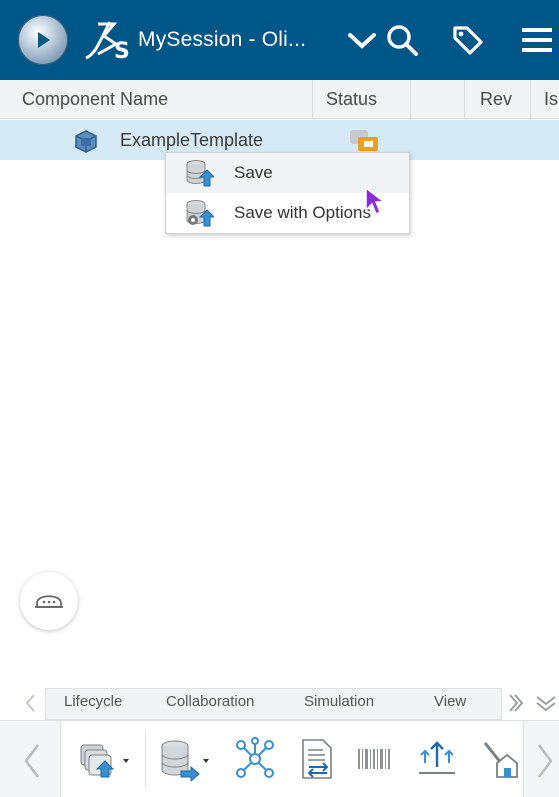  Describe the element at coordinates (185, 759) in the screenshot. I see `save-database-icon` at that location.